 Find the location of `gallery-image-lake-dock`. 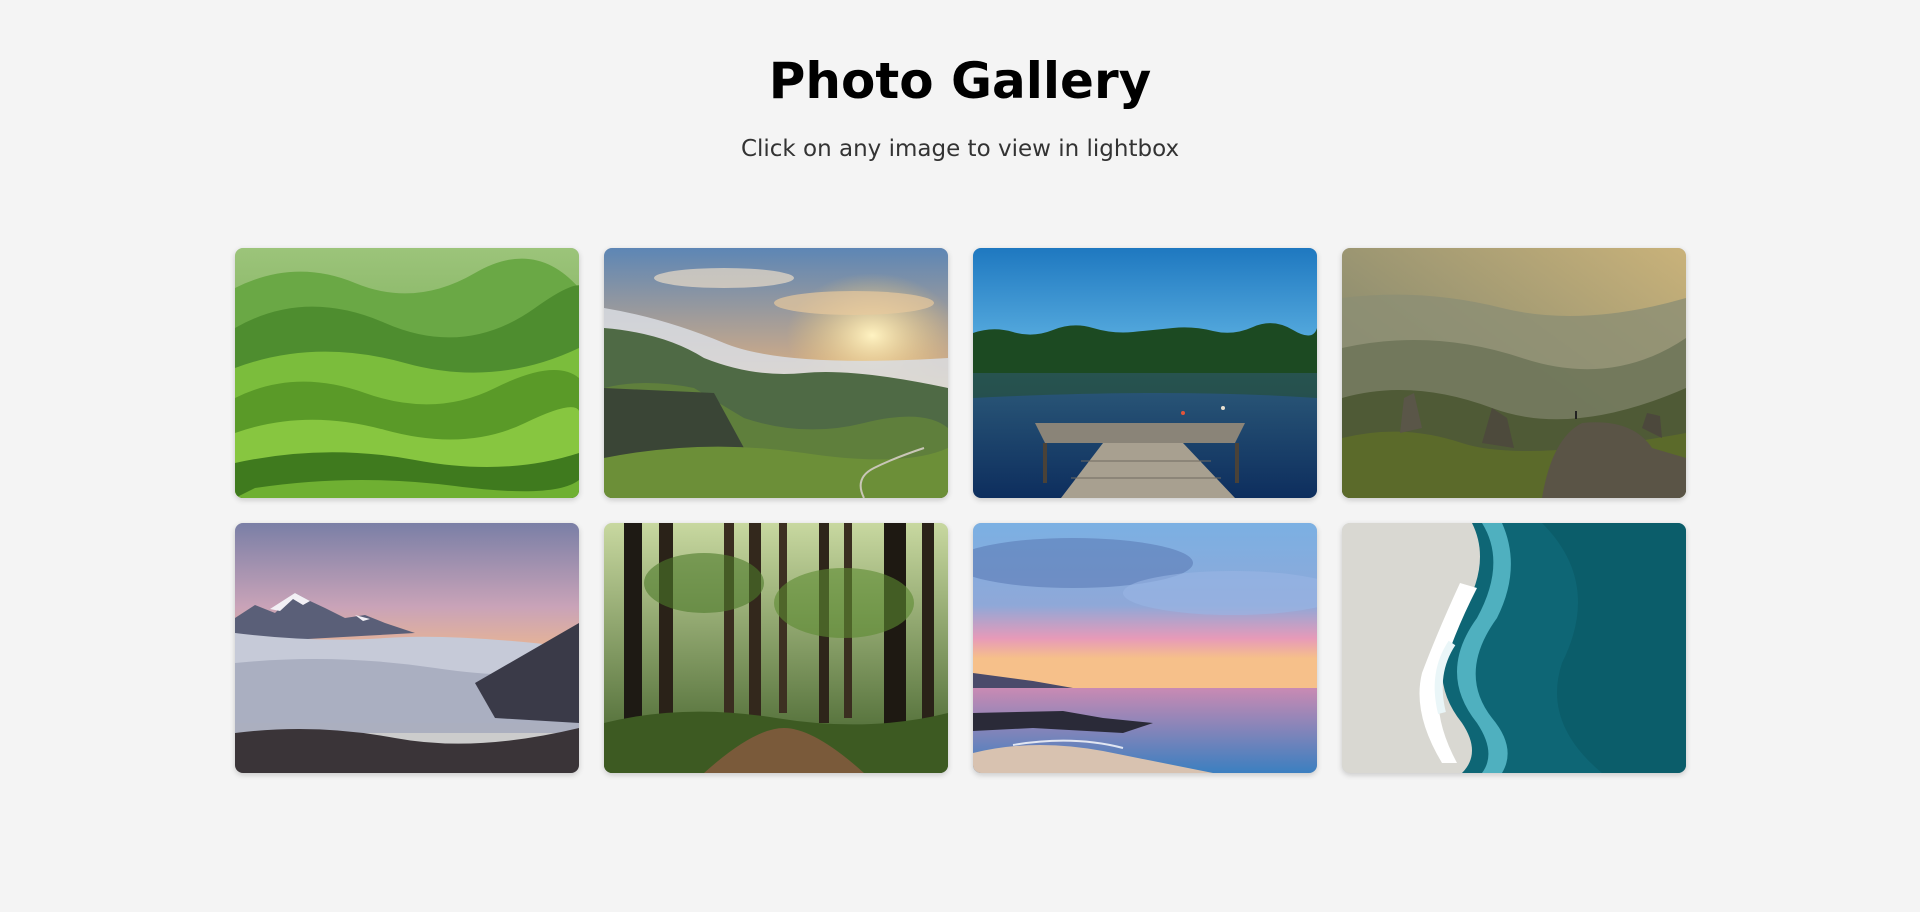

gallery-image-lake-dock is located at coordinates (1145, 373).